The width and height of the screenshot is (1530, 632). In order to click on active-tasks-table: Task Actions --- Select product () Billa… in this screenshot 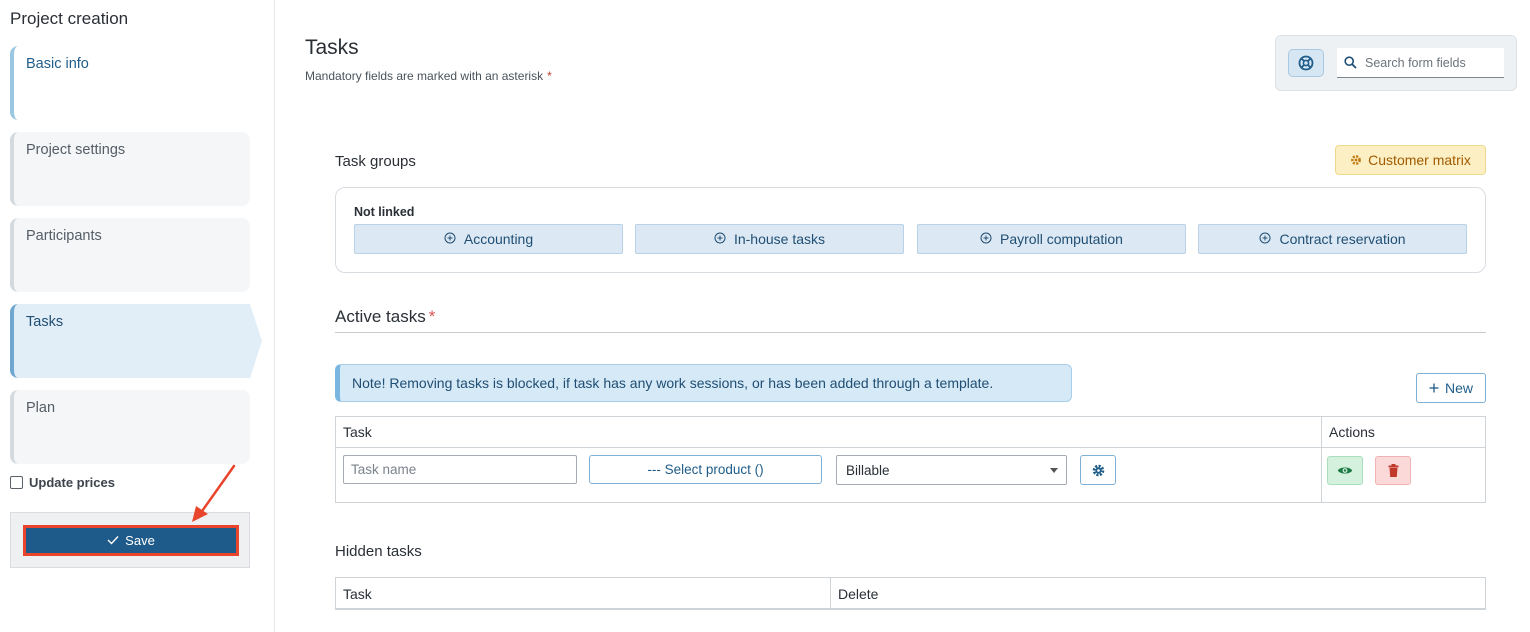, I will do `click(910, 459)`.